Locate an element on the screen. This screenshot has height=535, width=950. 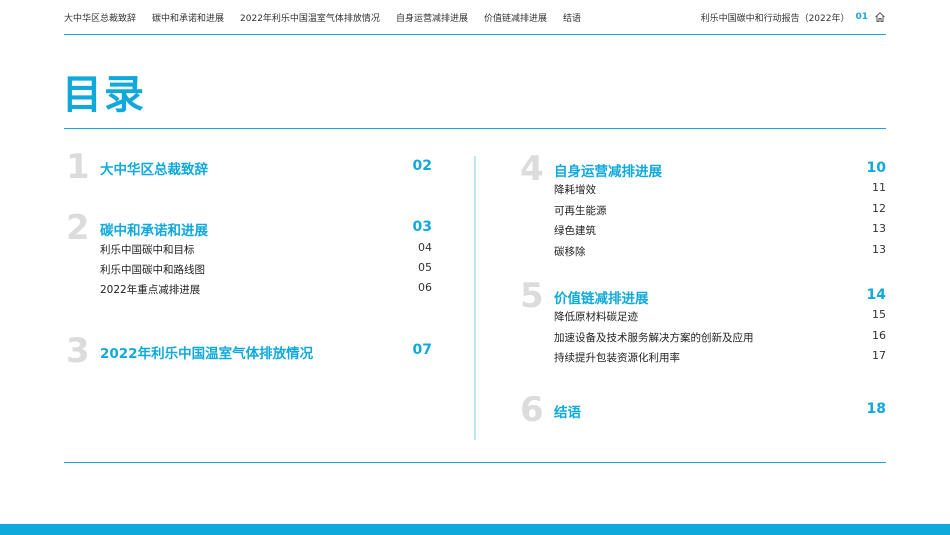
section-page: 02 is located at coordinates (422, 166).